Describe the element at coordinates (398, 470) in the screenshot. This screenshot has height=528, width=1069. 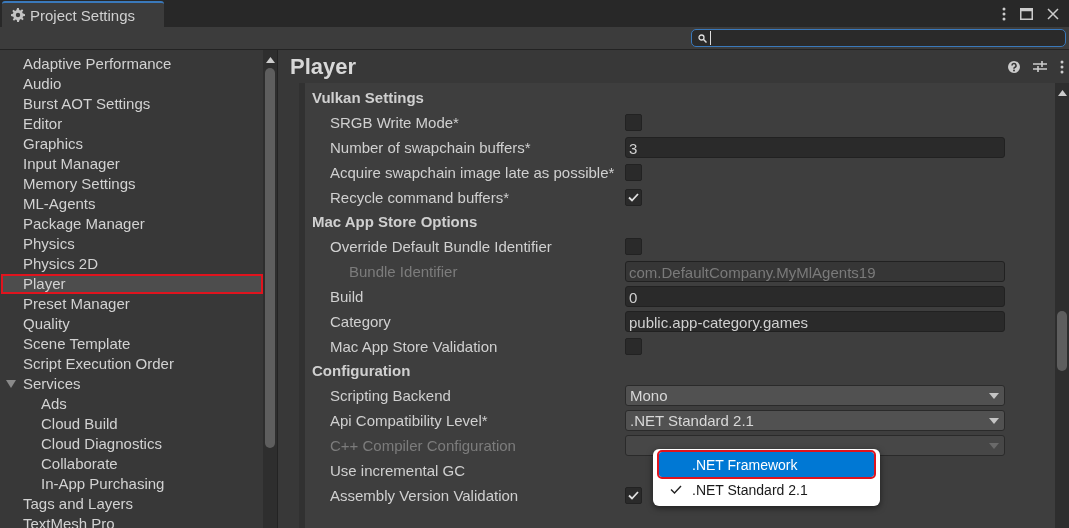
I see `field-label: Use incremental GC` at that location.